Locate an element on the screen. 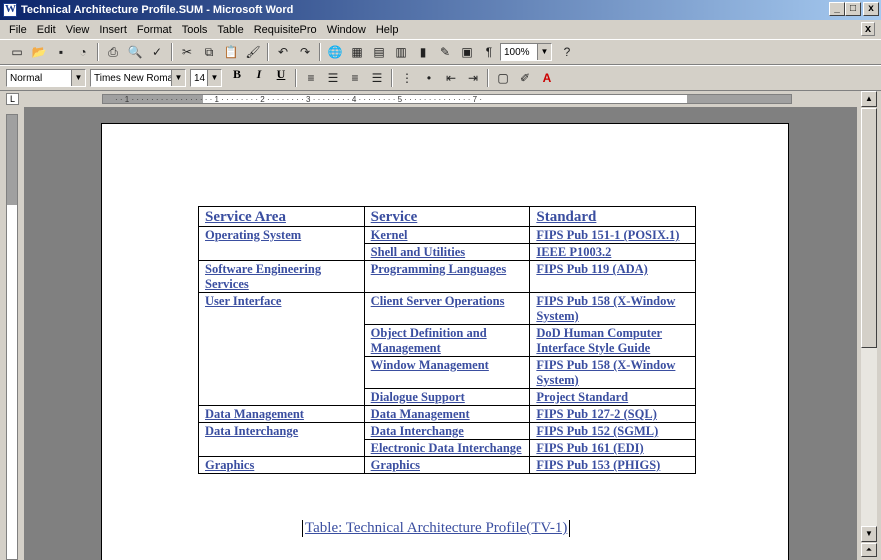 This screenshot has width=881, height=560. align-right-icon: ≡ is located at coordinates (355, 78).